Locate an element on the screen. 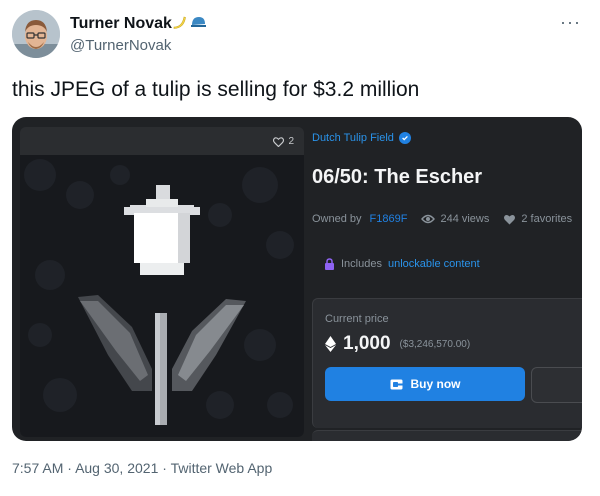 The image size is (600, 496). tweet-source: Twitter Web App is located at coordinates (222, 468).